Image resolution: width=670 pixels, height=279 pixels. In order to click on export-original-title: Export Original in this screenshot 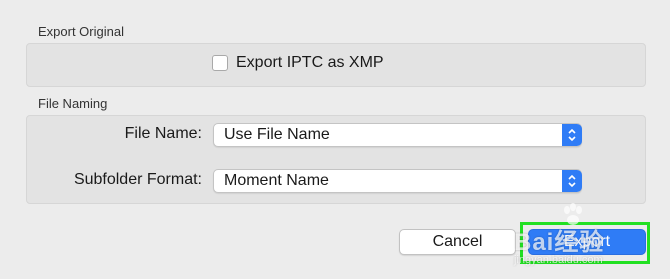, I will do `click(81, 31)`.